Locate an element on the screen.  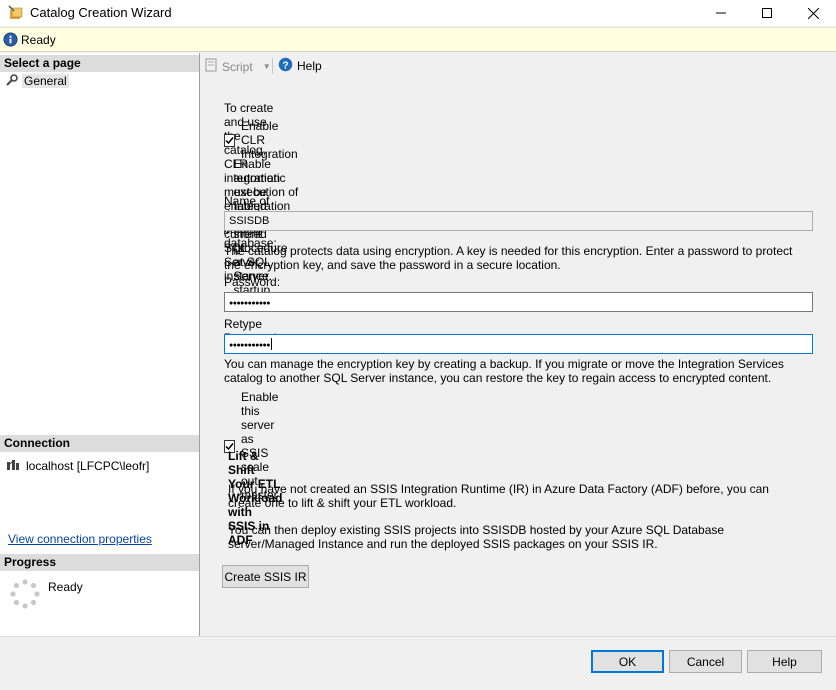
script-icon is located at coordinates (211, 66).